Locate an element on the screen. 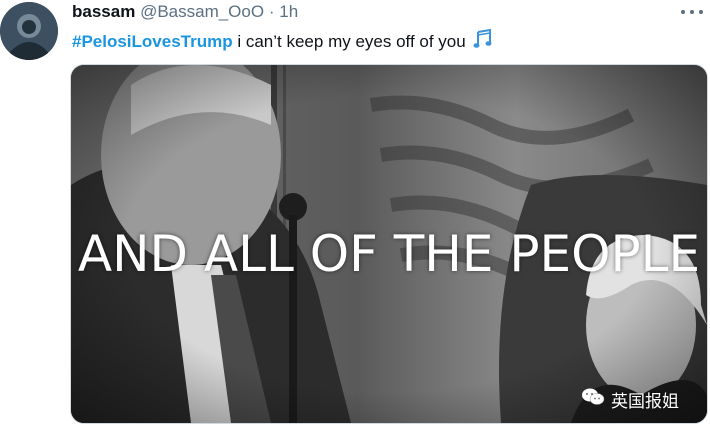 Image resolution: width=710 pixels, height=431 pixels. wechat-icon is located at coordinates (593, 399).